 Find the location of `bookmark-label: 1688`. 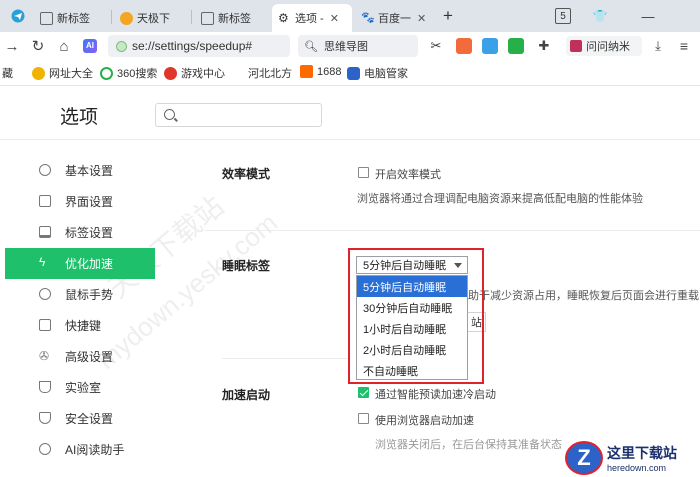

bookmark-label: 1688 is located at coordinates (329, 71).